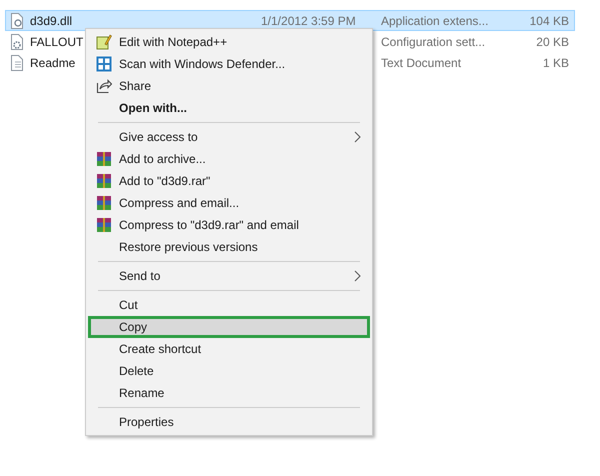 This screenshot has width=600, height=476. Describe the element at coordinates (555, 63) in the screenshot. I see `file-size: 1 KB` at that location.